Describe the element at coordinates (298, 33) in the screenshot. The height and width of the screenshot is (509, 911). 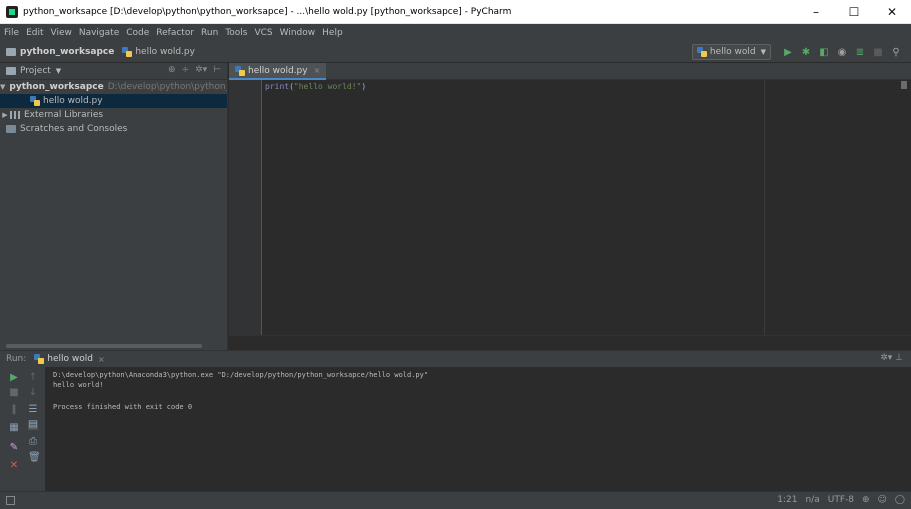
I see `menu-window: Window` at that location.